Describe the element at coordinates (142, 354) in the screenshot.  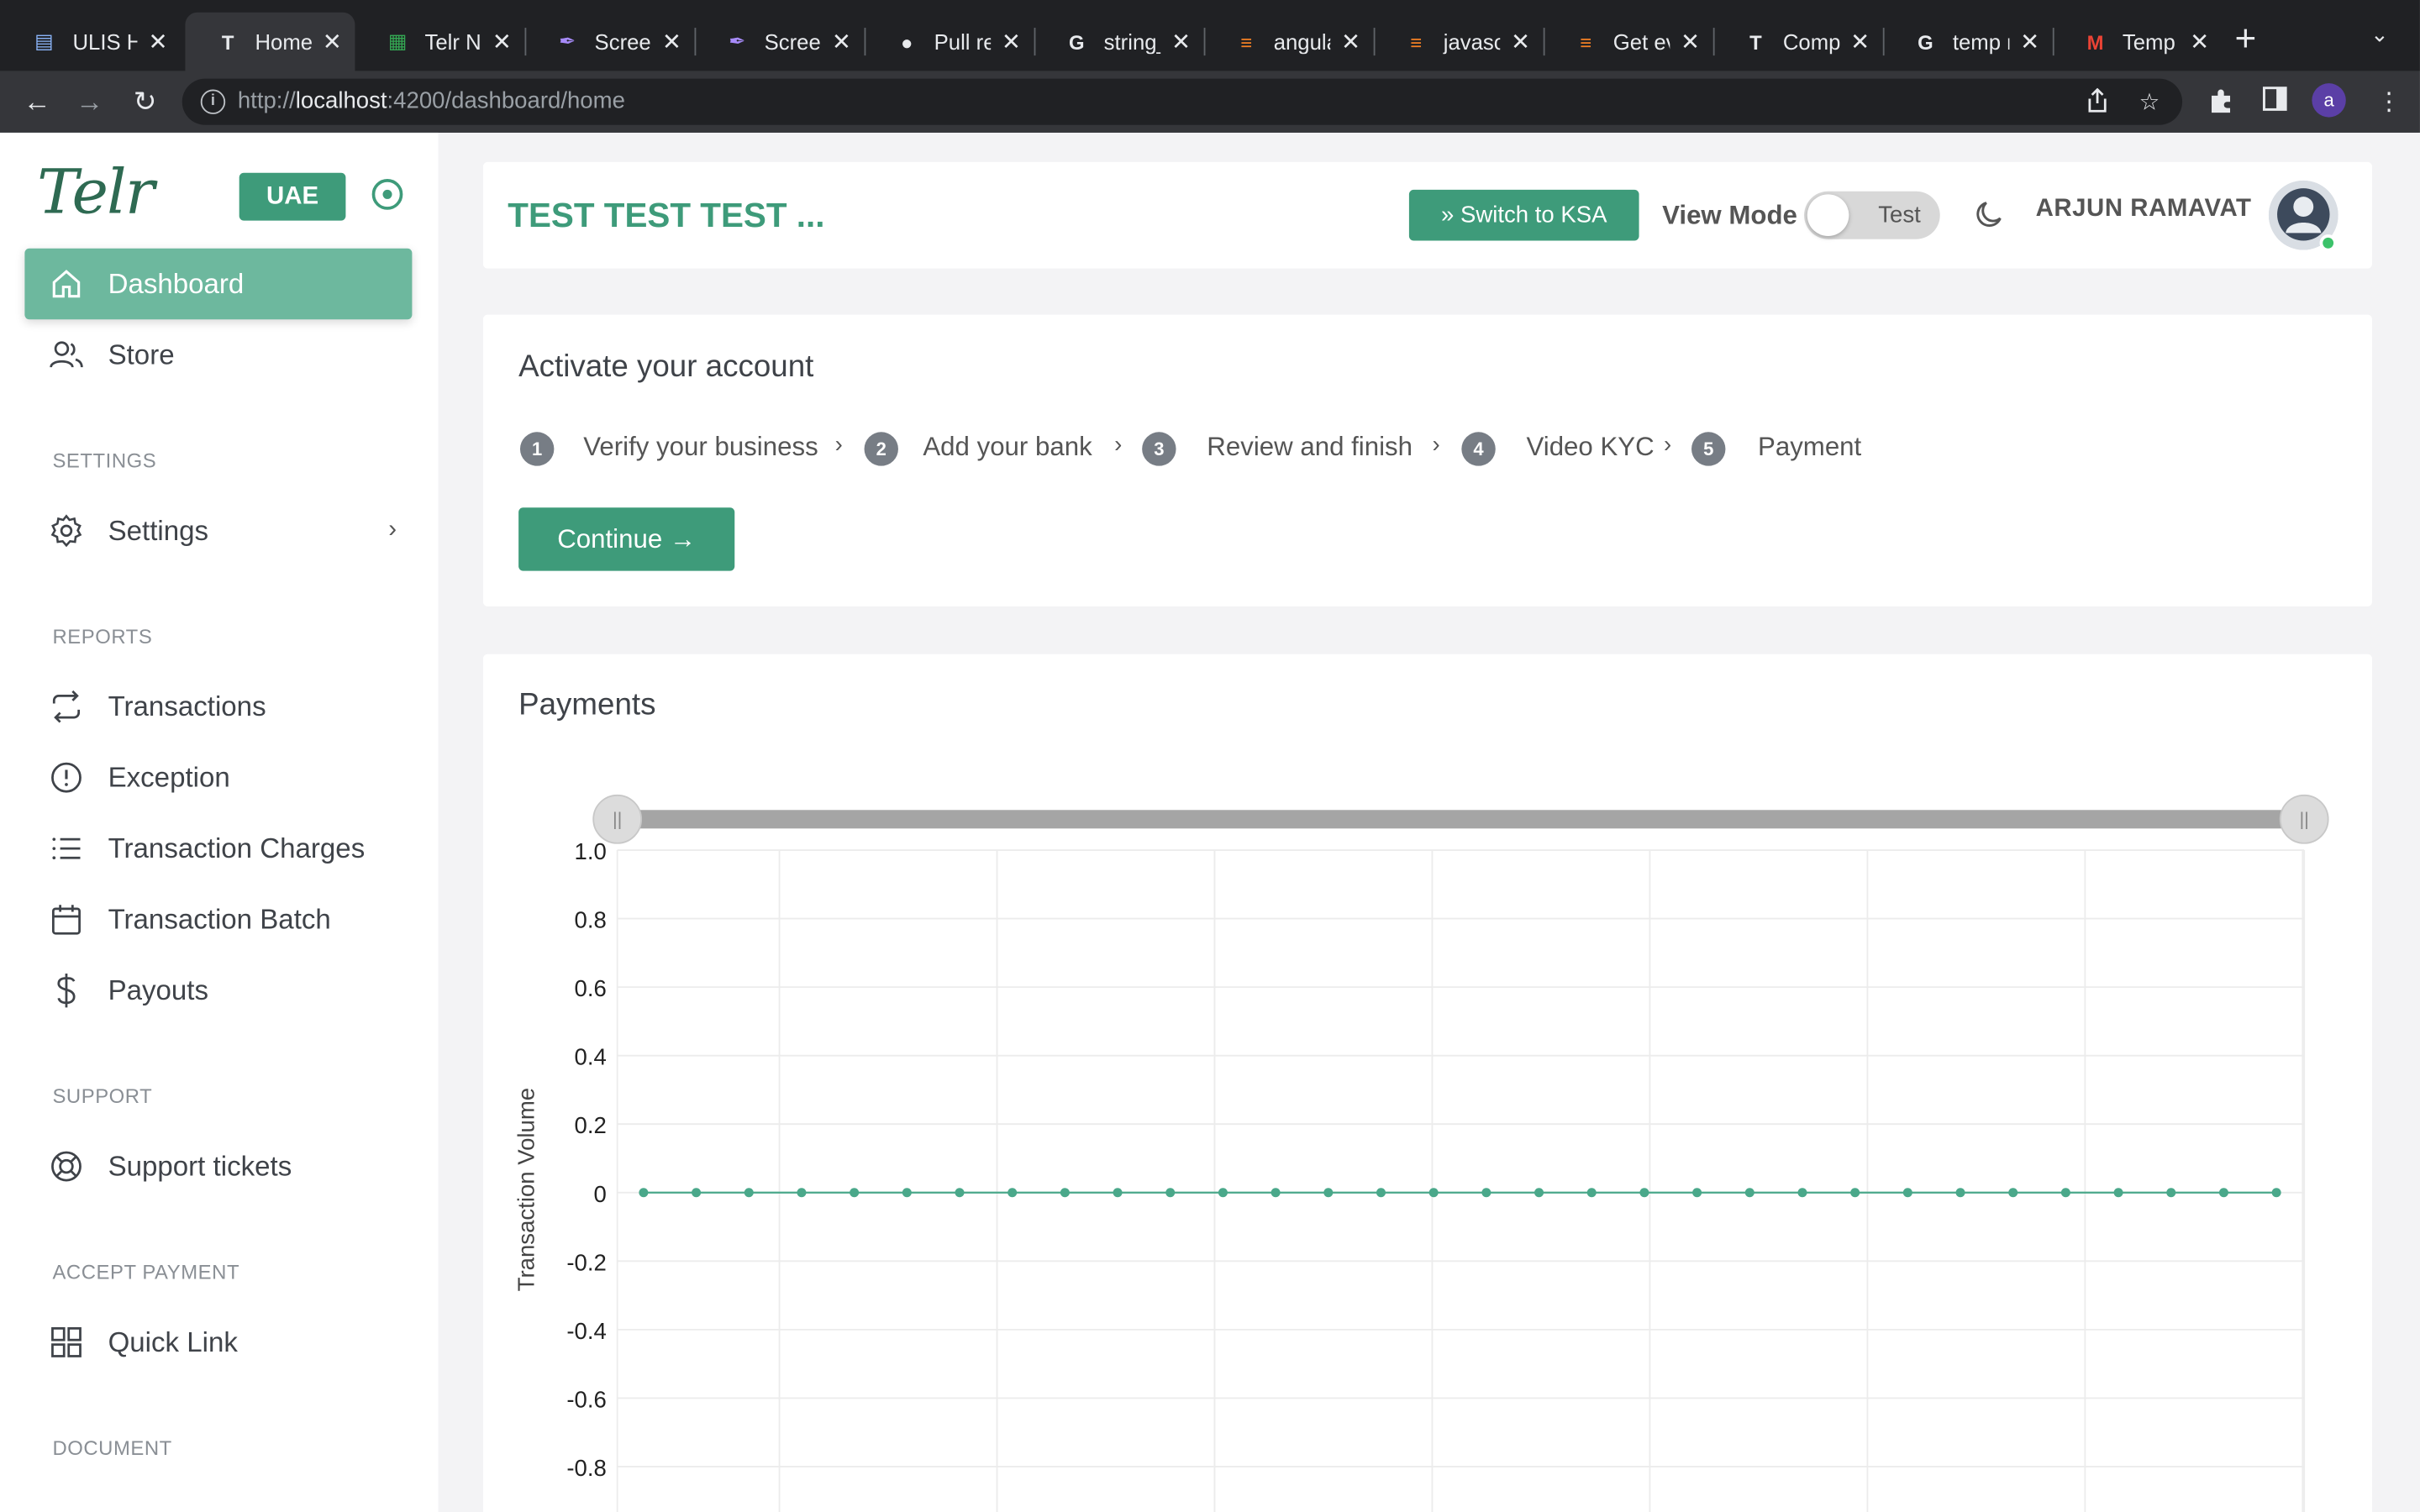
I see `sidebar-item-label: Store` at that location.